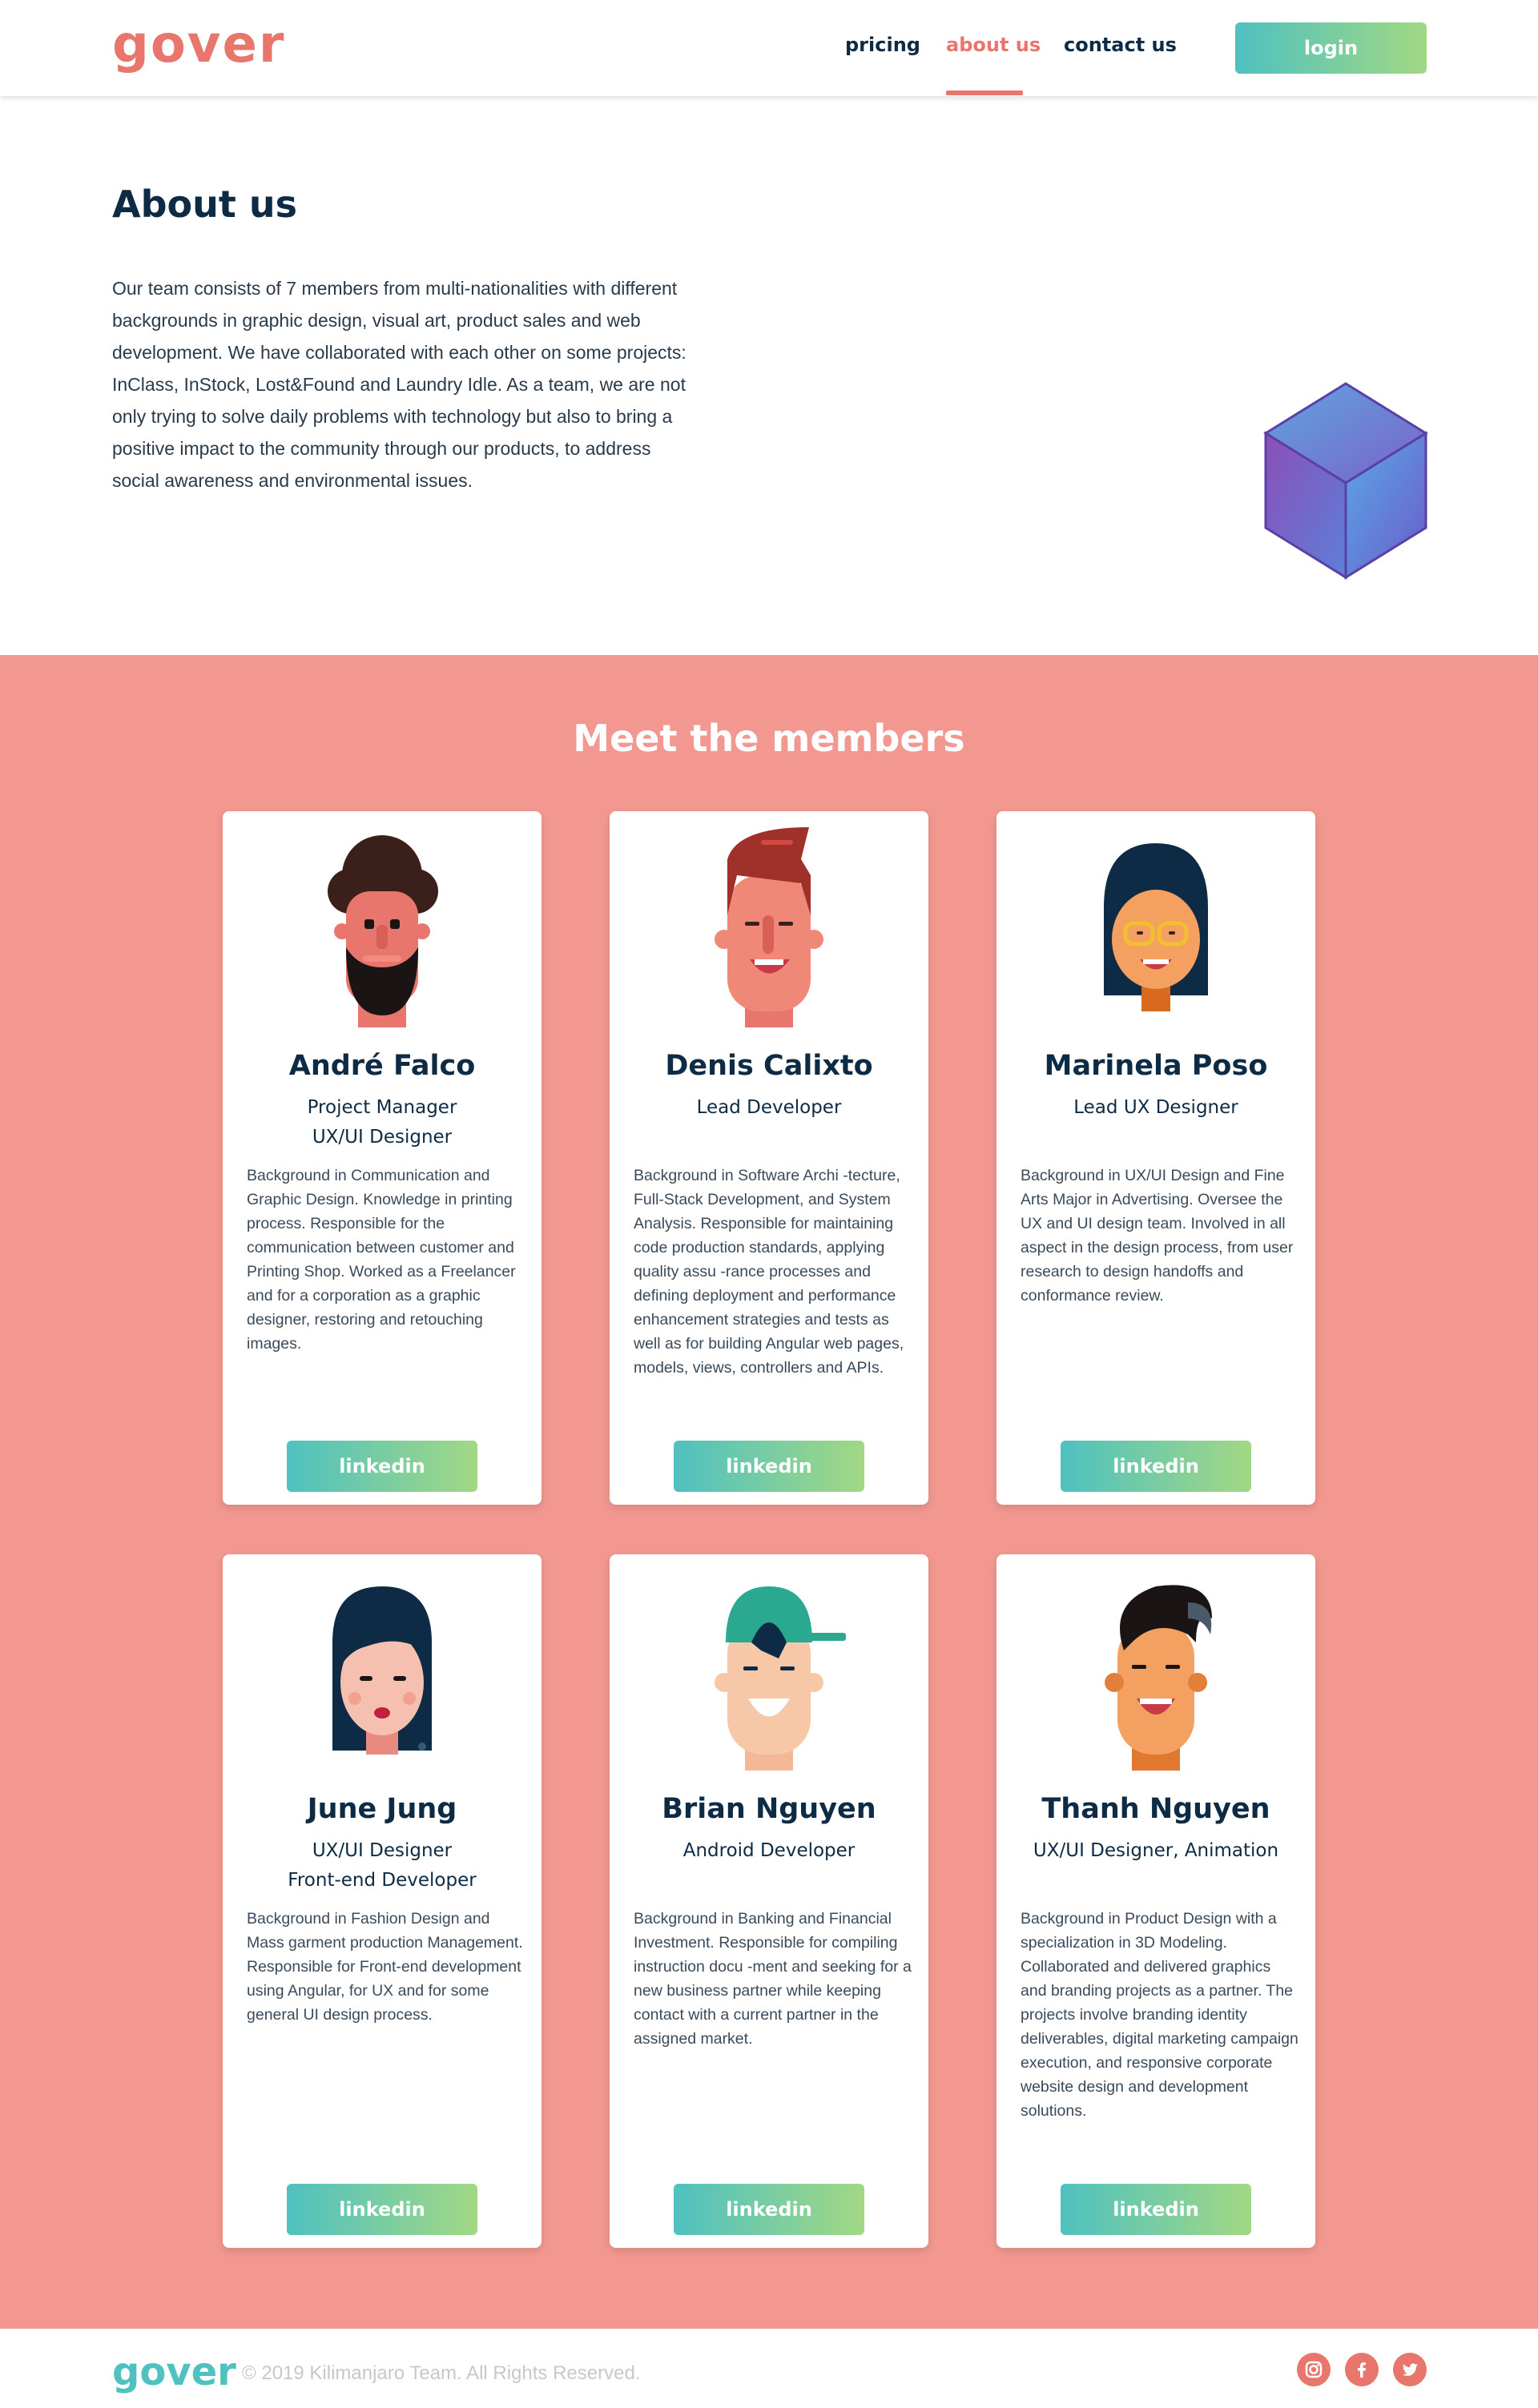 The image size is (1538, 2408). Describe the element at coordinates (780, 1679) in the screenshot. I see `man-cap-avatar` at that location.